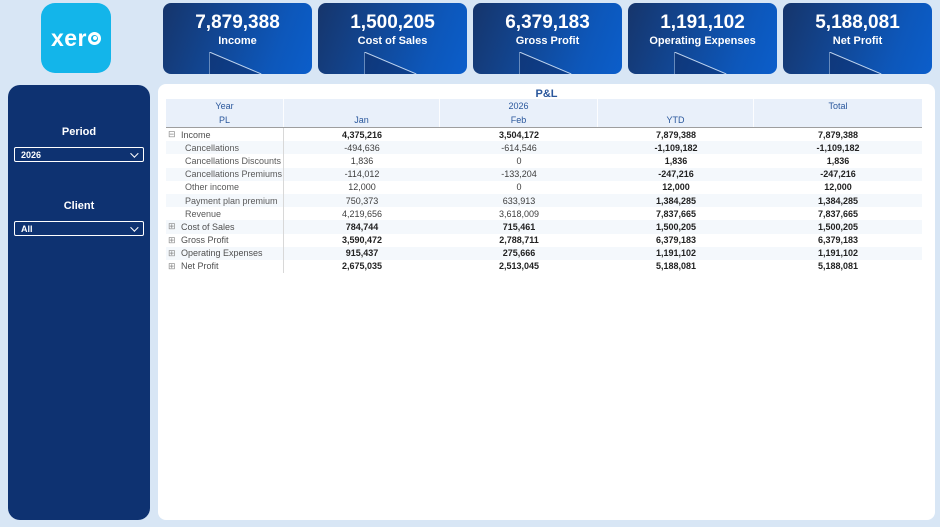 The width and height of the screenshot is (940, 527). Describe the element at coordinates (203, 213) in the screenshot. I see `row-label: Revenue` at that location.